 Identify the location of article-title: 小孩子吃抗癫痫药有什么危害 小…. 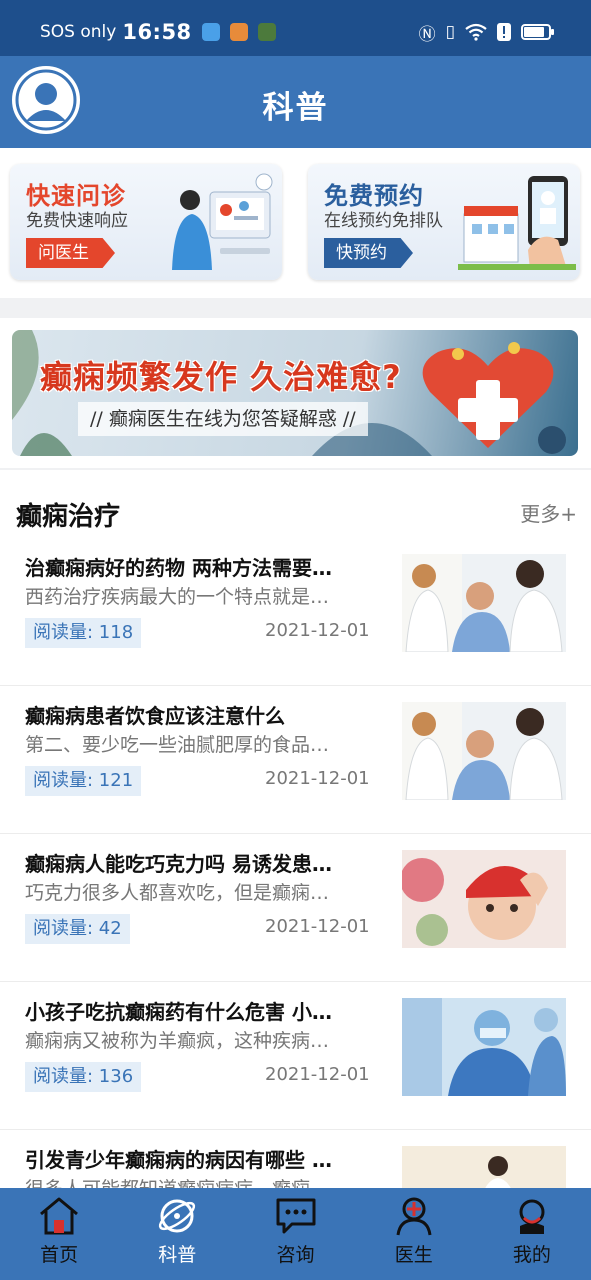
(178, 1012).